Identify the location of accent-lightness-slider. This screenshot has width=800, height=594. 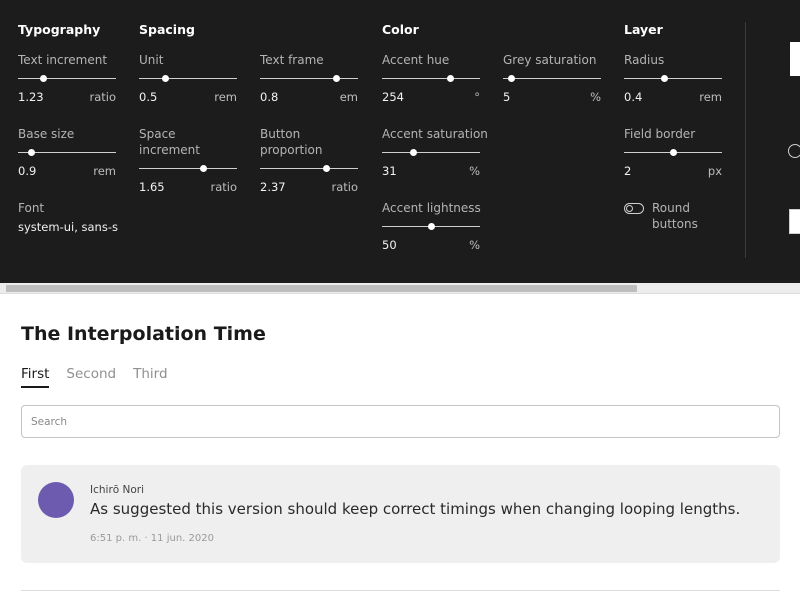
(431, 226).